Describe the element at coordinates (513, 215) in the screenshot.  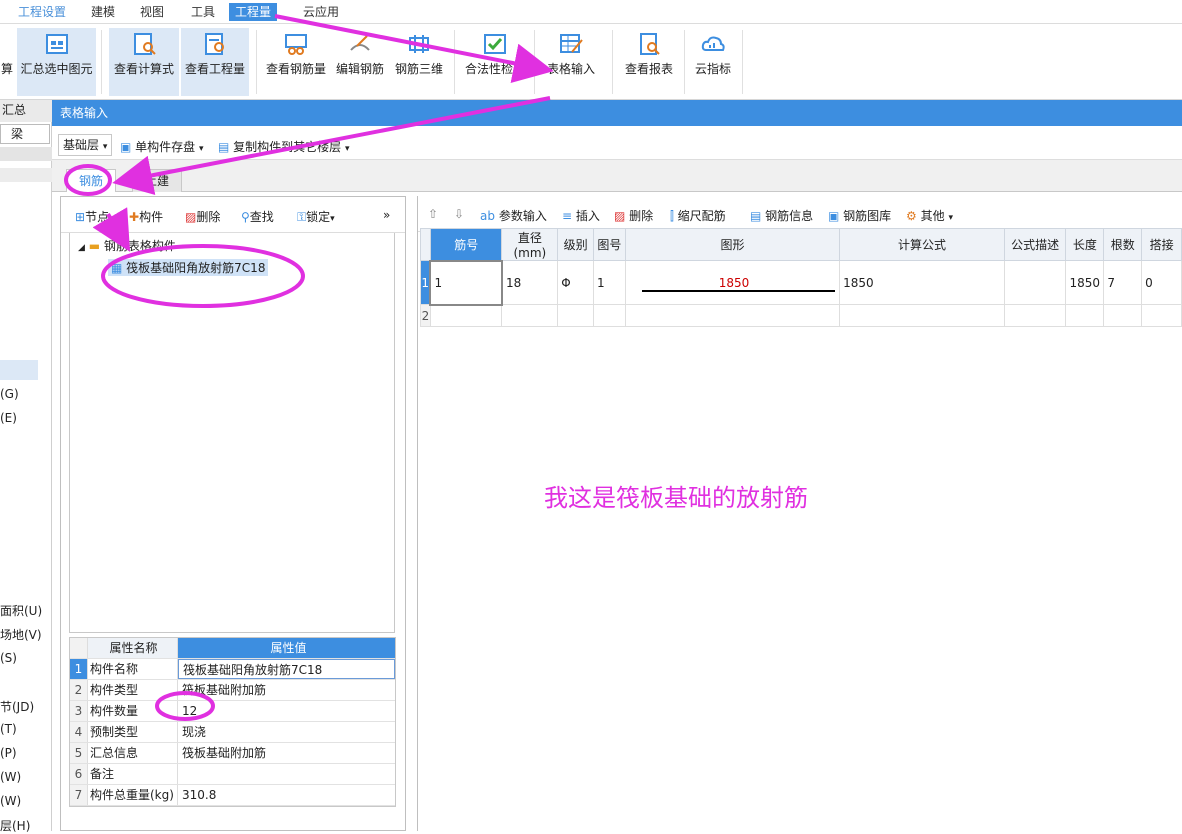
I see `param-input-button: ab 参数输入` at that location.